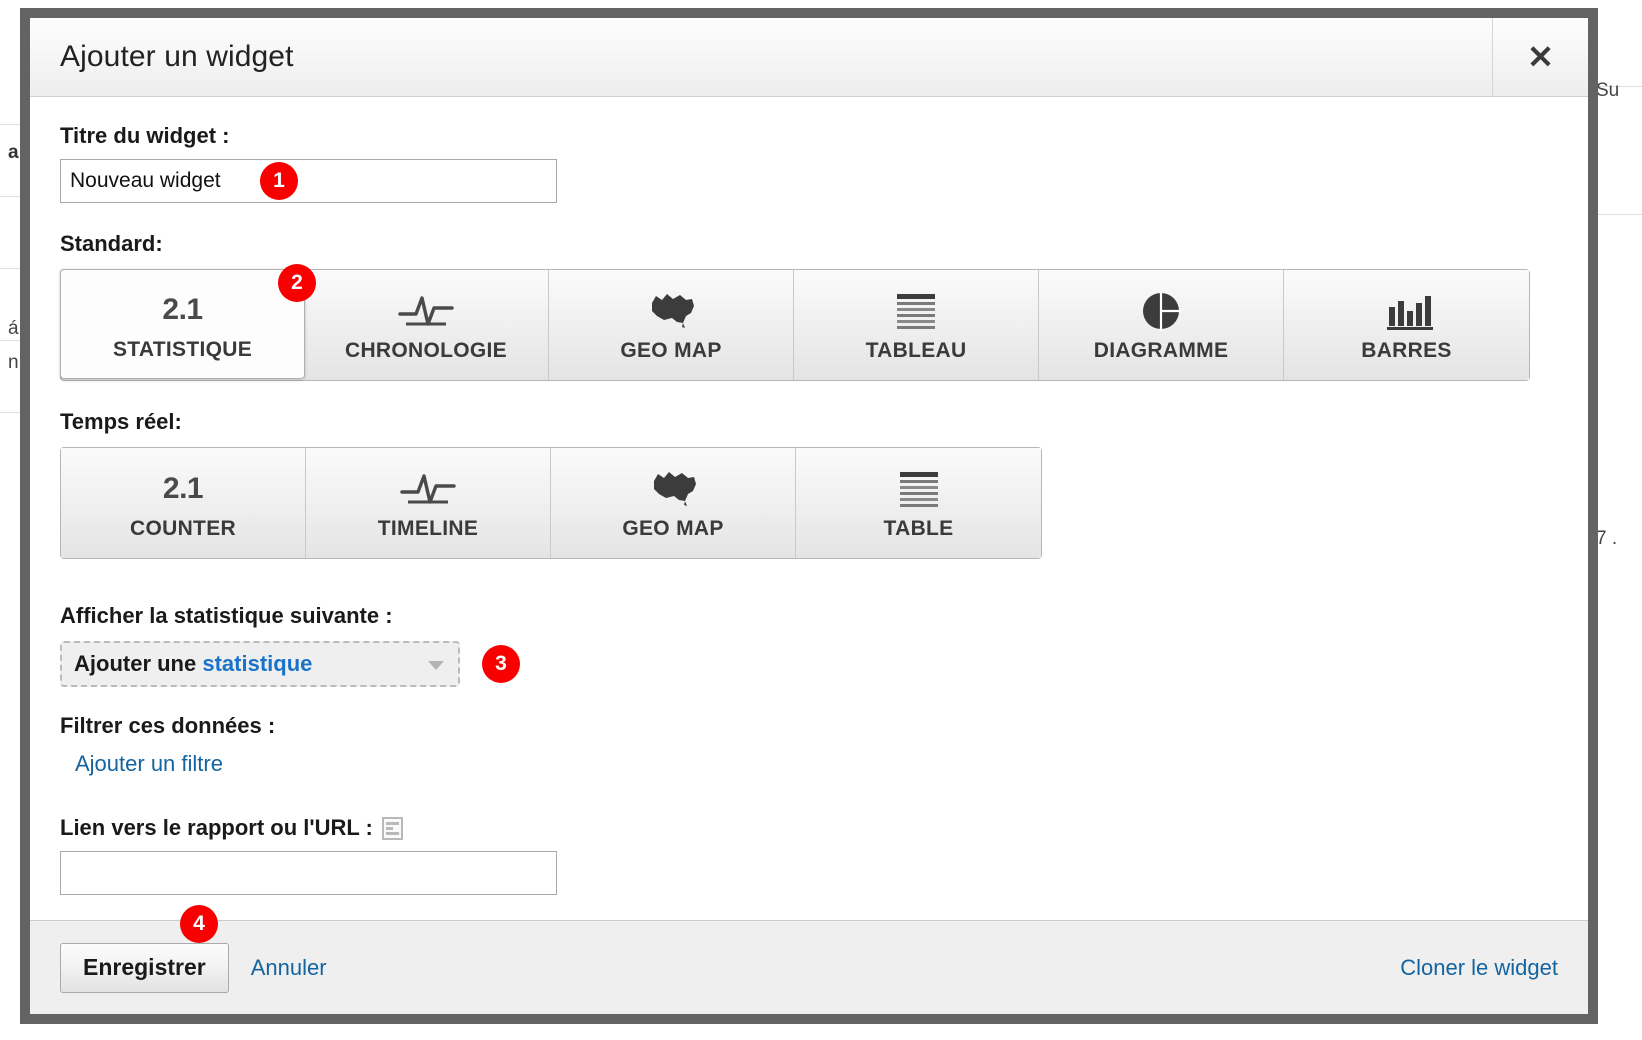 The height and width of the screenshot is (1040, 1642). I want to click on widget-type-label: TIMELINE, so click(428, 528).